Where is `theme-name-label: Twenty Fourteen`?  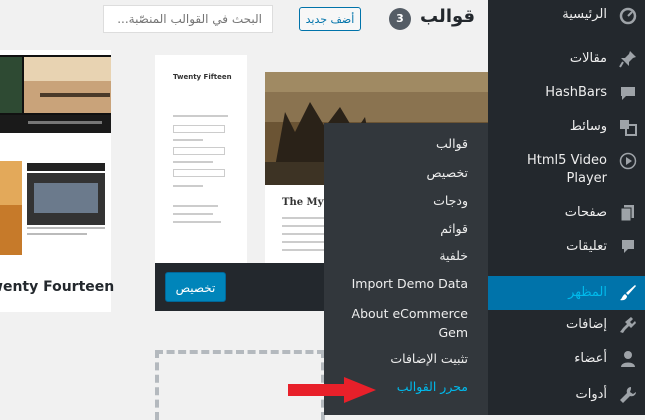
theme-name-label: Twenty Fourteen is located at coordinates (57, 287).